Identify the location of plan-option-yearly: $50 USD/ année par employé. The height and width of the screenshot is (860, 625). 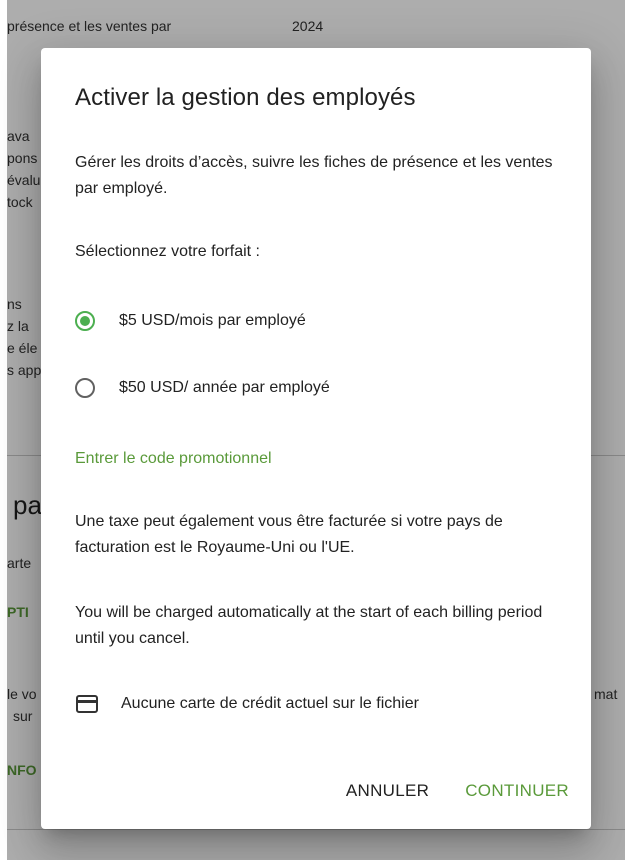
(202, 388).